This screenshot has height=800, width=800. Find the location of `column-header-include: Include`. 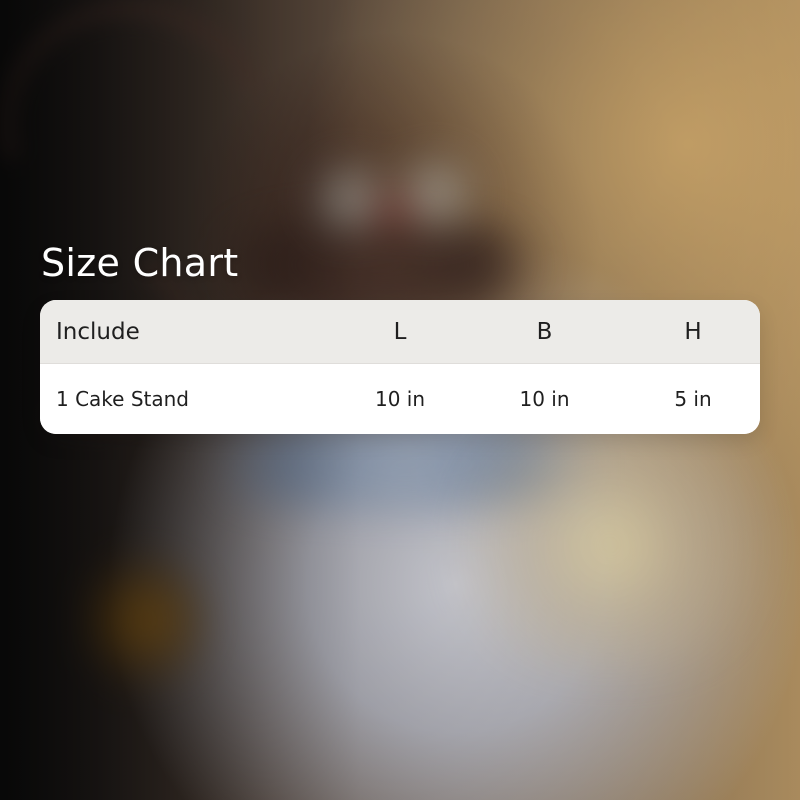

column-header-include: Include is located at coordinates (98, 331).